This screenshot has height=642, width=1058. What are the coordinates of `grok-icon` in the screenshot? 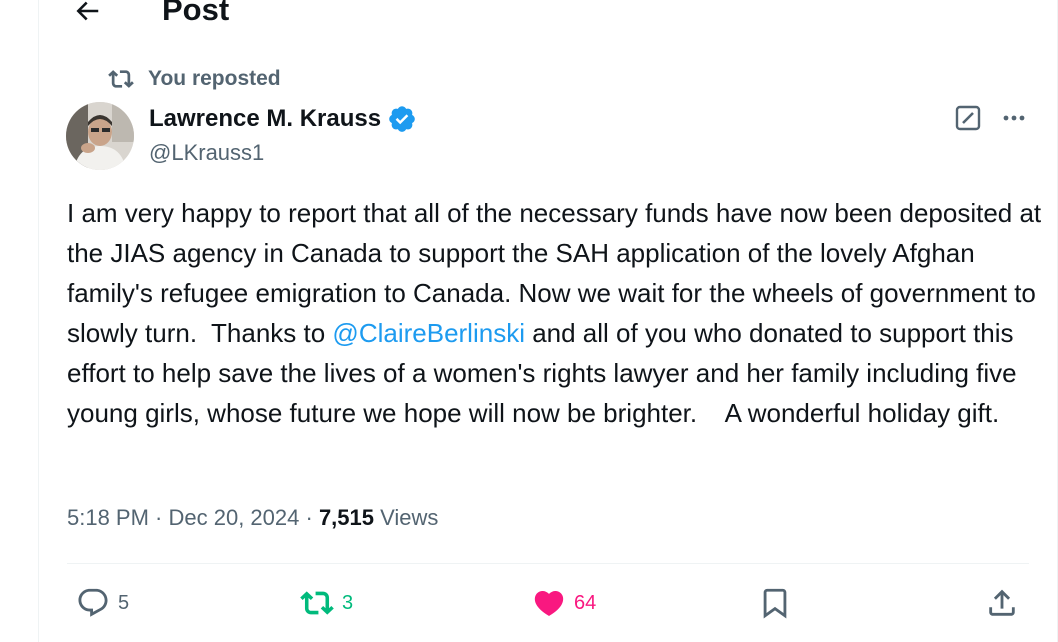 It's located at (968, 118).